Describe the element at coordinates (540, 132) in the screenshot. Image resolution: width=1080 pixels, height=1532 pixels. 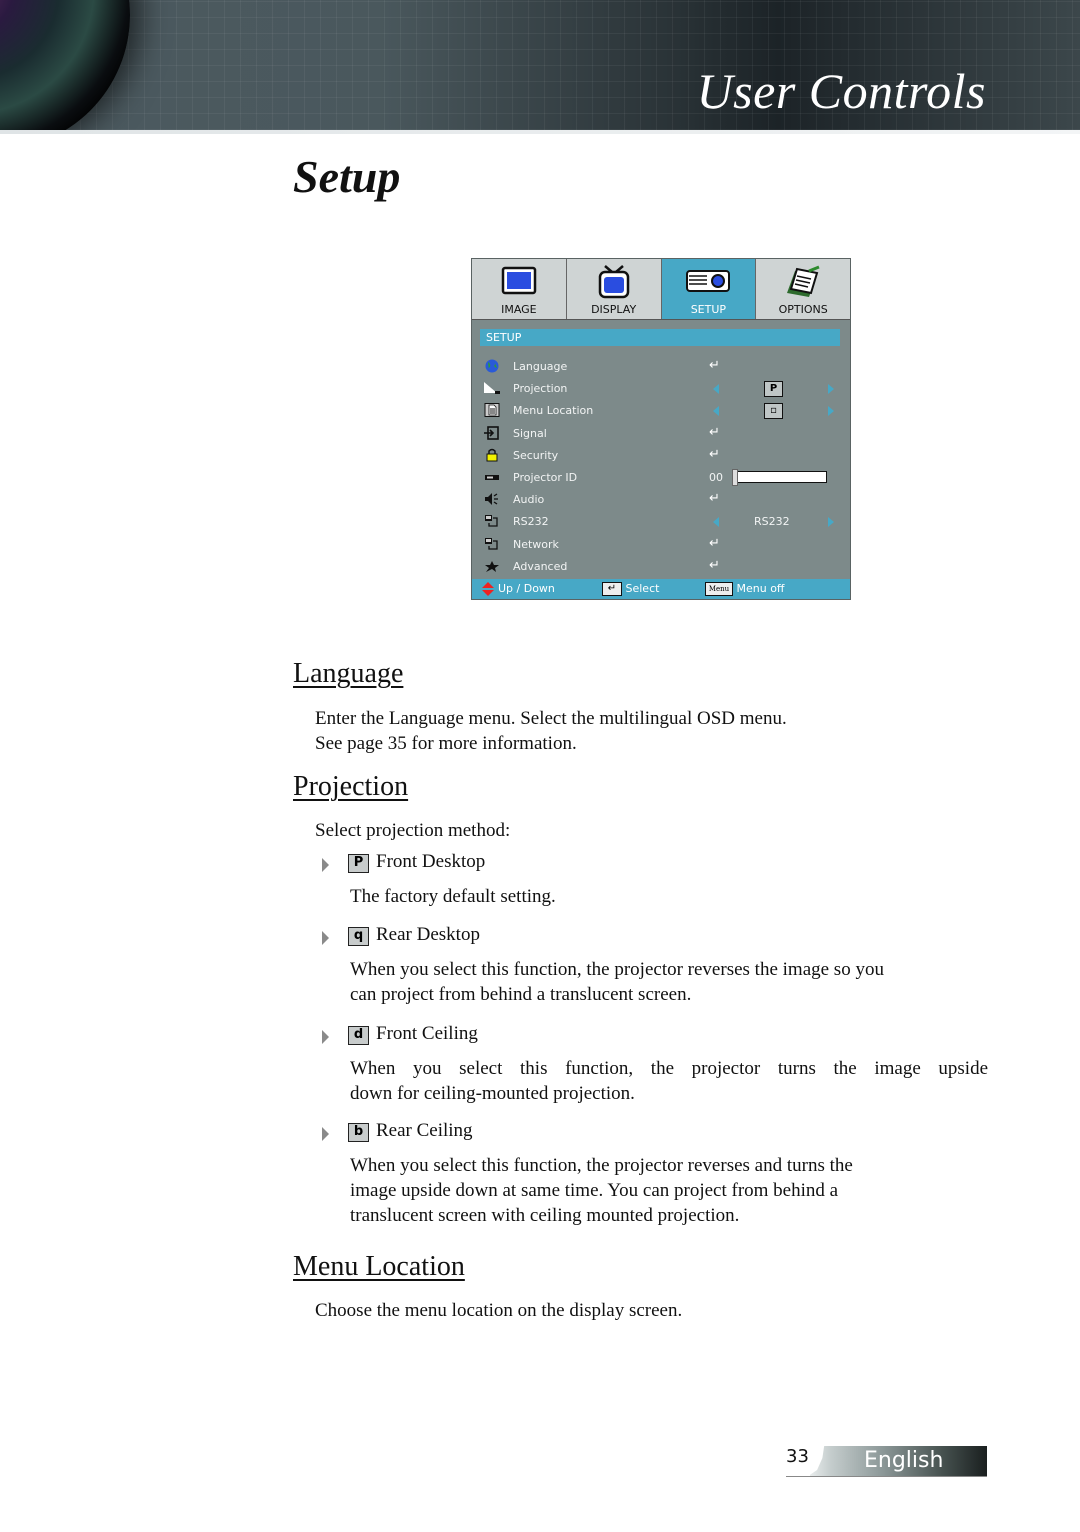
I see `banner-divider` at that location.